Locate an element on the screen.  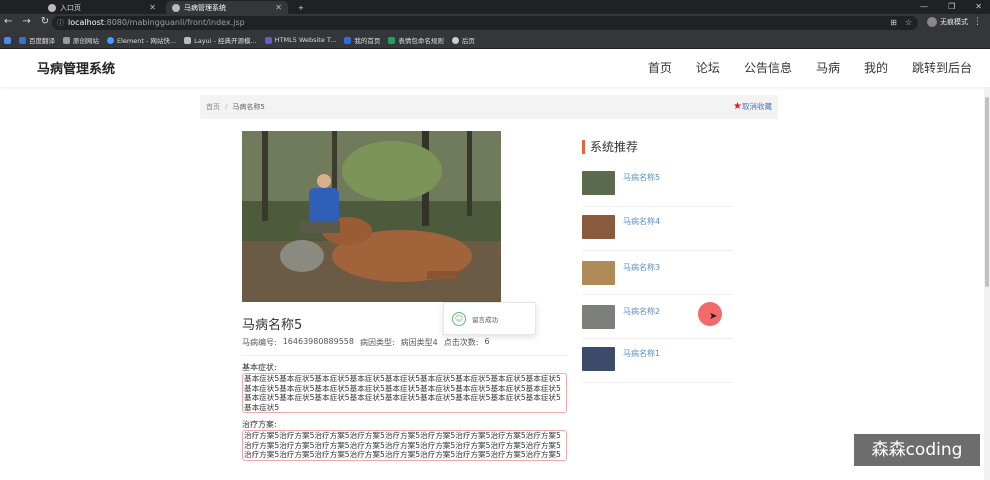
back-icon: ← is located at coordinates (8, 21).